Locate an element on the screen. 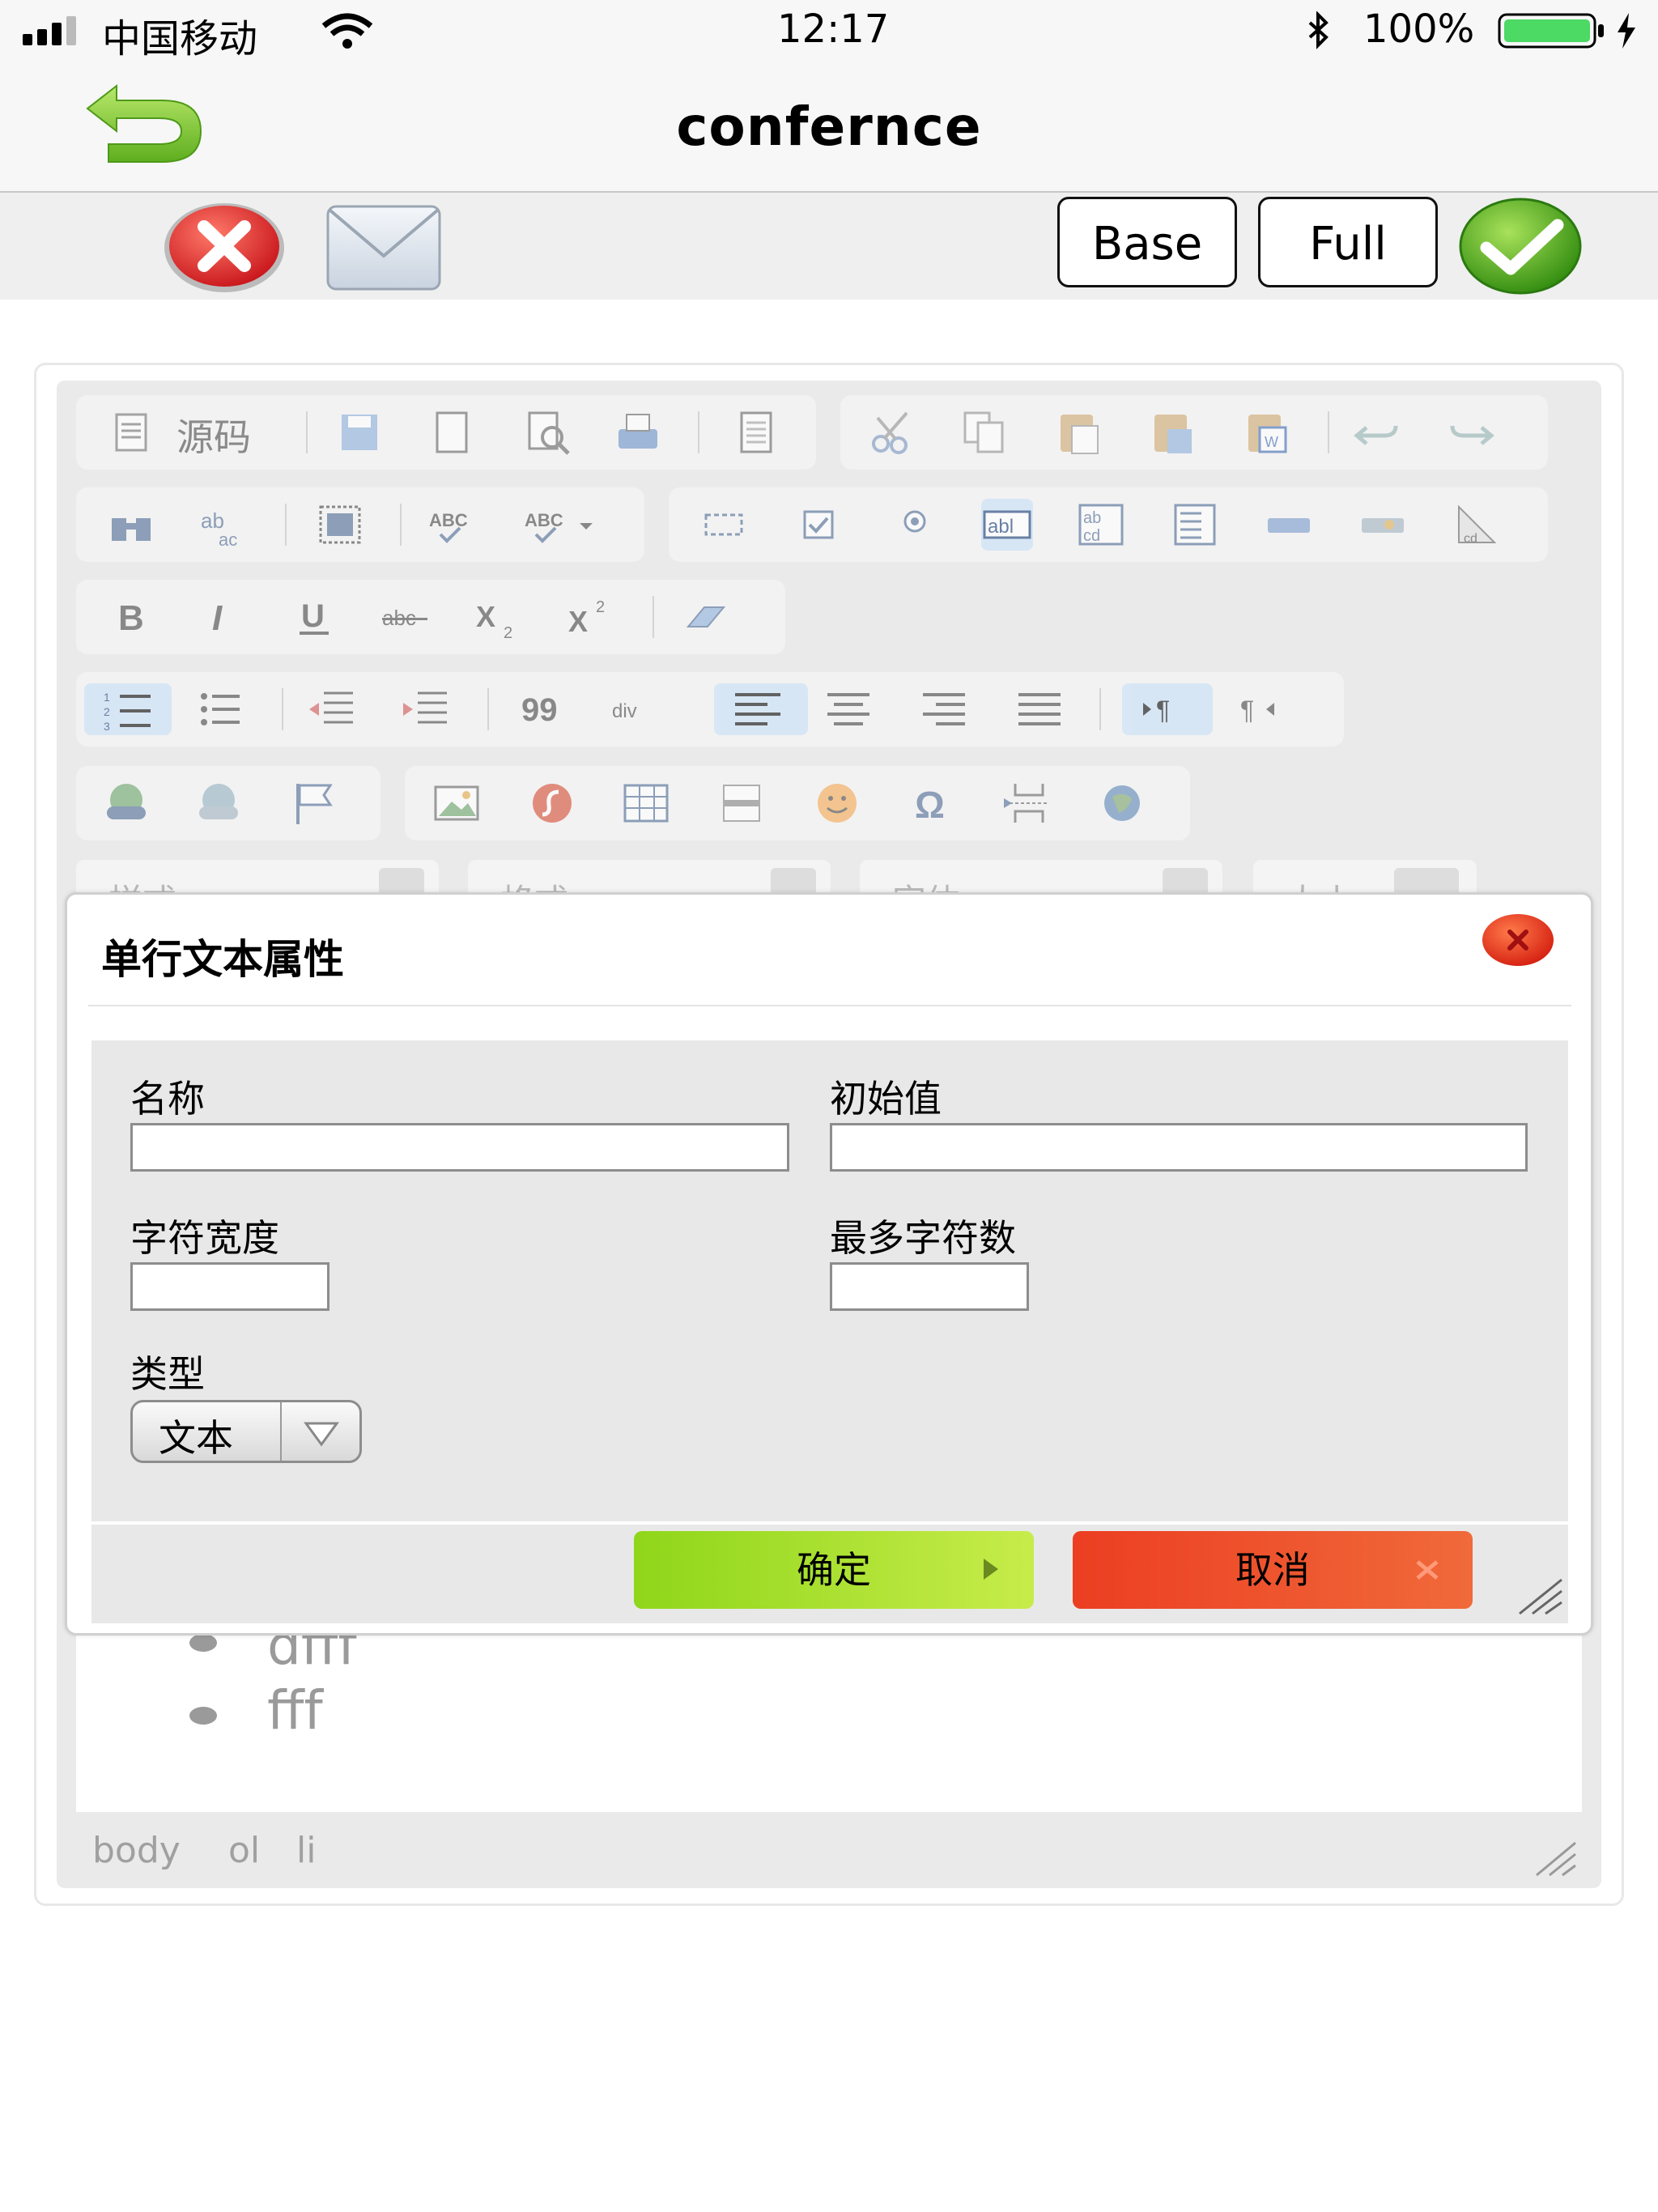 Image resolution: width=1658 pixels, height=2212 pixels. name-field is located at coordinates (459, 1147).